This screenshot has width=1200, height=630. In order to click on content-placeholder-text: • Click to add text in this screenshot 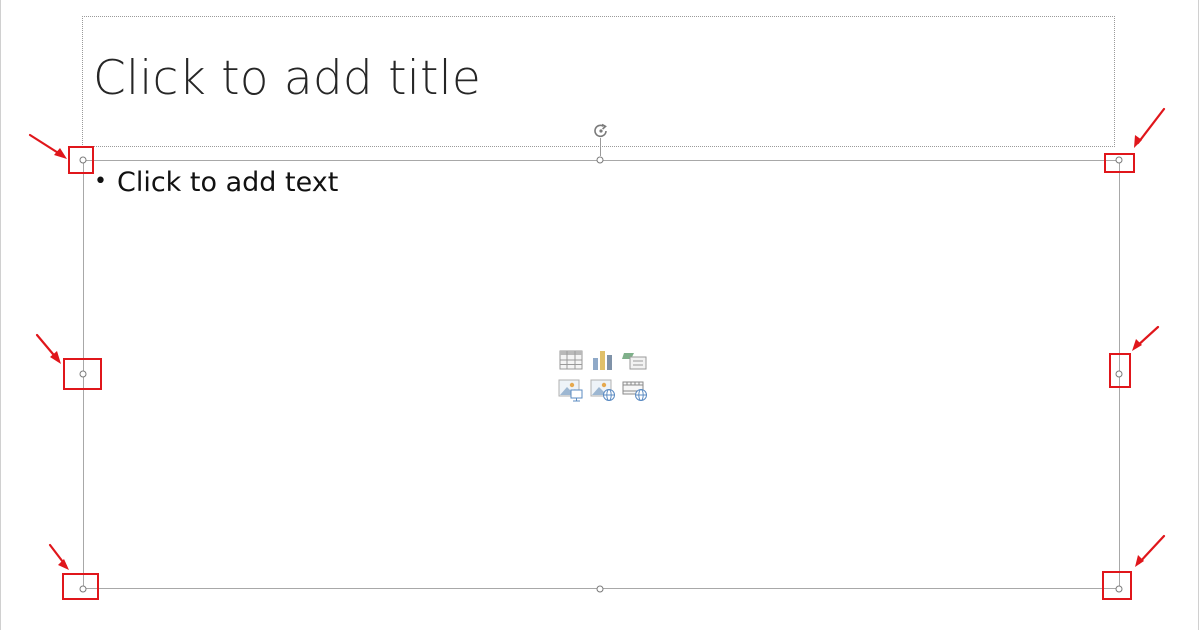, I will do `click(216, 182)`.